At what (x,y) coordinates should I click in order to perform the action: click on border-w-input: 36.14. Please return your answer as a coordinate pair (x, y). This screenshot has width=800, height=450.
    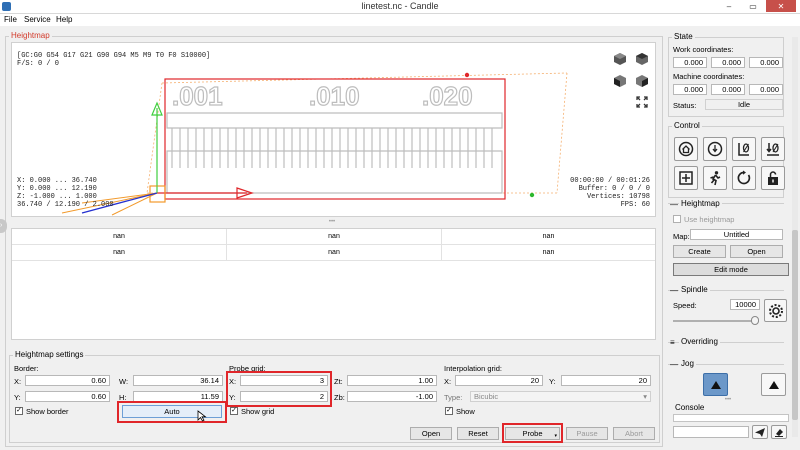
    Looking at the image, I should click on (178, 380).